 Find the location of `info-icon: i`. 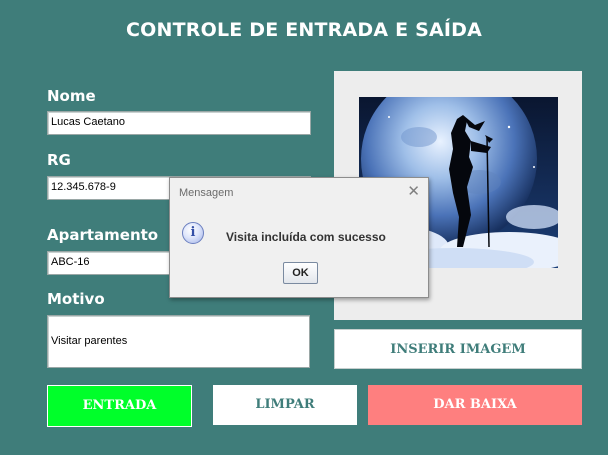

info-icon: i is located at coordinates (193, 233).